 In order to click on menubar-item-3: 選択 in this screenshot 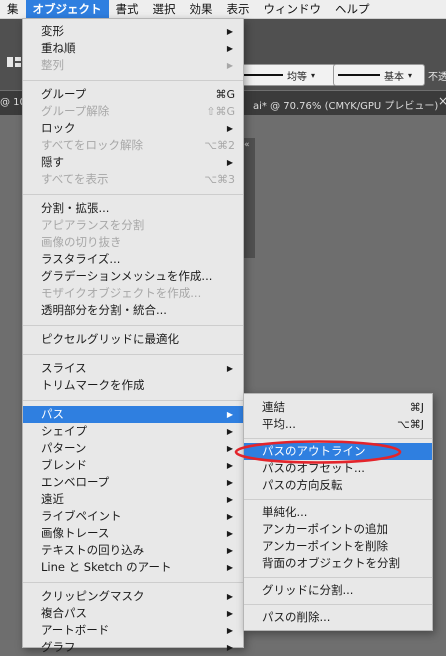, I will do `click(164, 9)`.